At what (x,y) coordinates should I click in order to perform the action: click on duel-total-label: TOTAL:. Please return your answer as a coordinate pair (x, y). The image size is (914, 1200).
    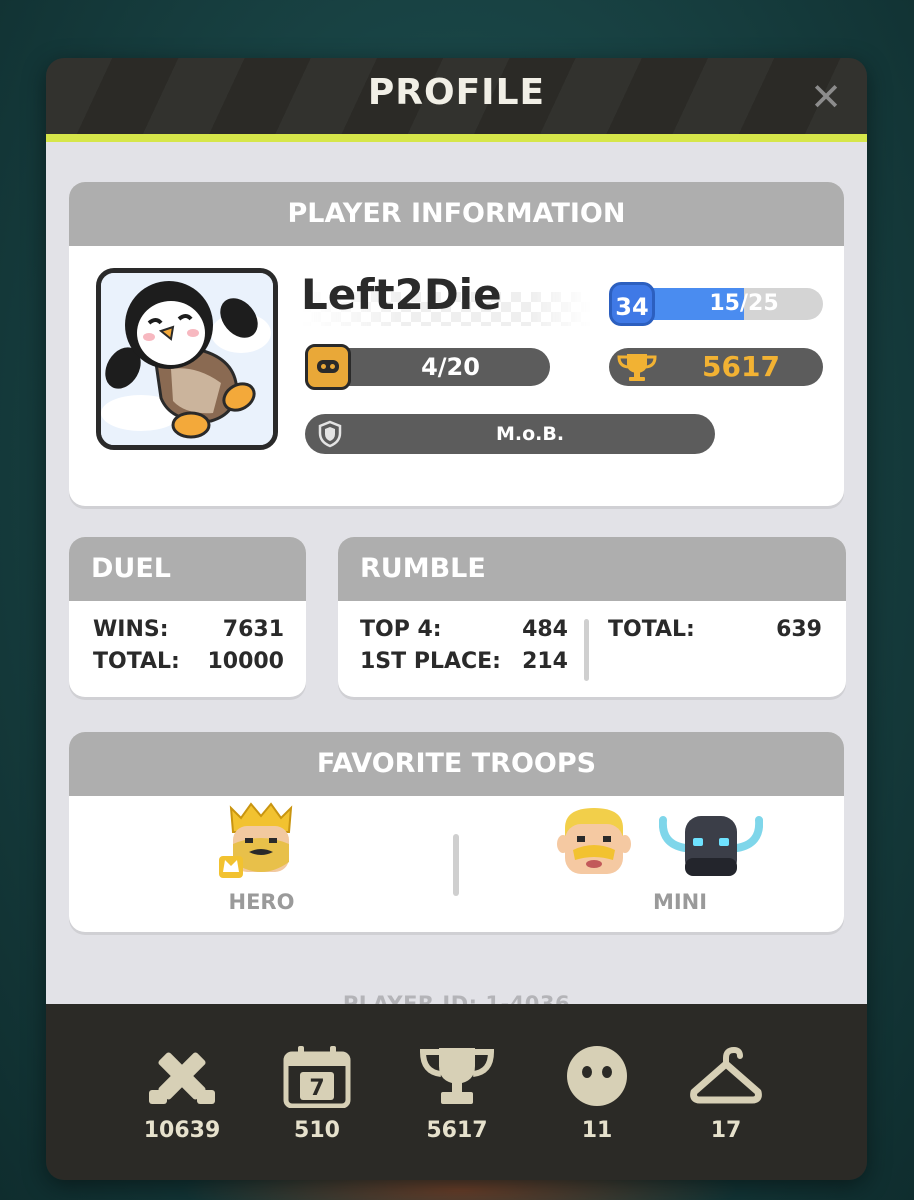
    Looking at the image, I should click on (136, 661).